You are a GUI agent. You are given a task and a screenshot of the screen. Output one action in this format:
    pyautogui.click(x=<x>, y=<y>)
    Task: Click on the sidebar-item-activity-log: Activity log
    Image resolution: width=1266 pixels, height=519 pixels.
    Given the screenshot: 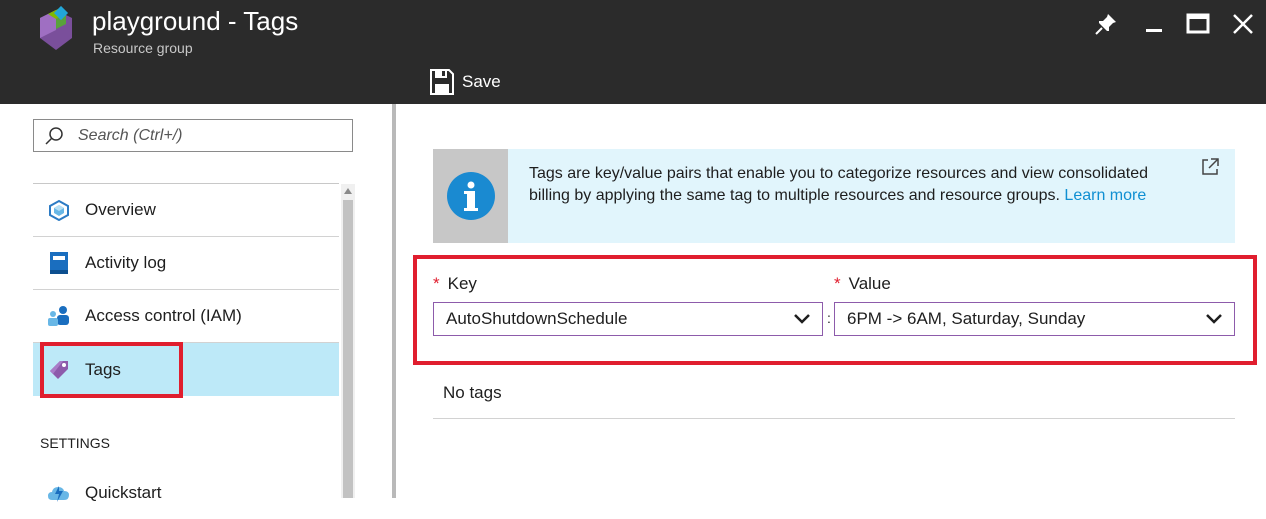 What is the action you would take?
    pyautogui.click(x=186, y=263)
    